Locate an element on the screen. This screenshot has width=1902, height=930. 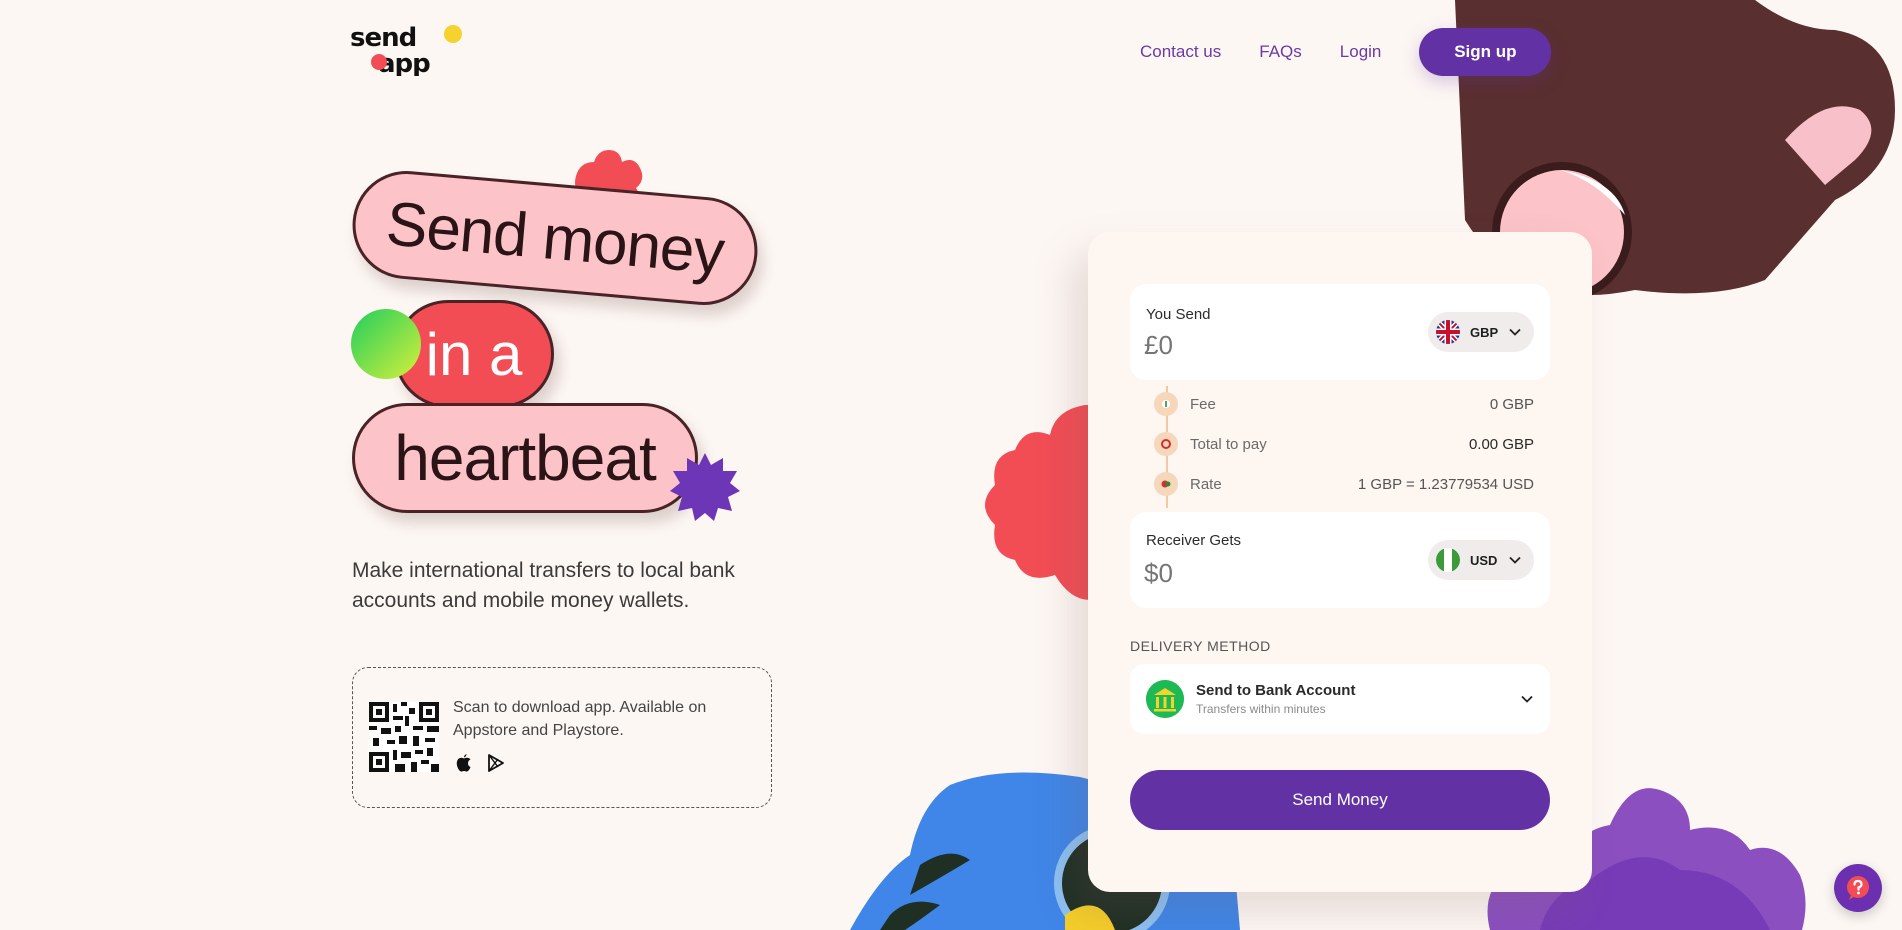
total-label: Total to pay is located at coordinates (1228, 444).